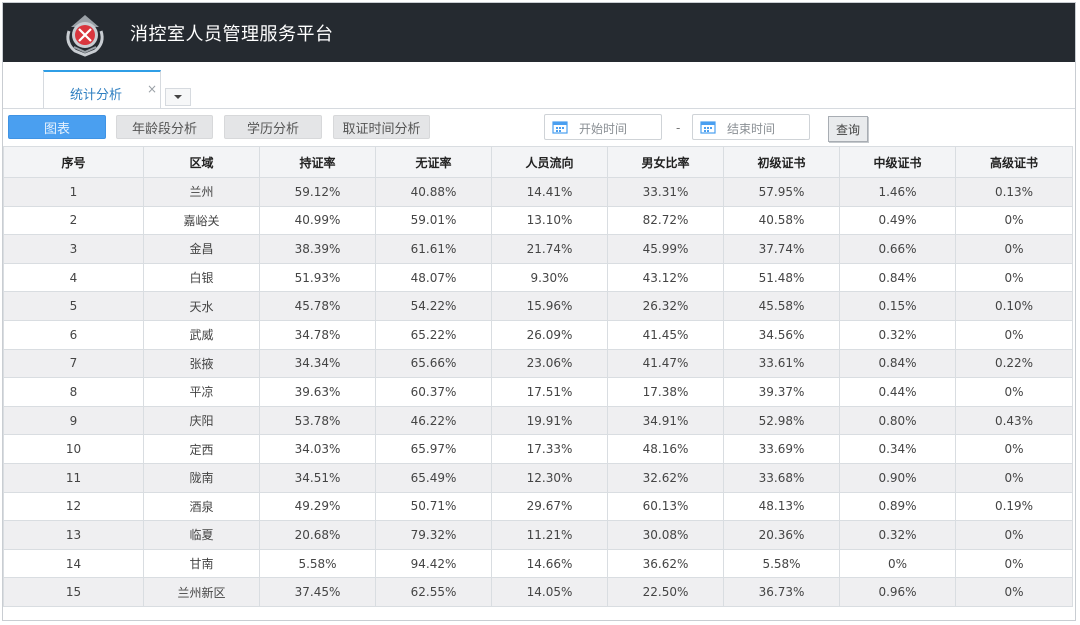 This screenshot has width=1080, height=625. What do you see at coordinates (781, 249) in the screenshot?
I see `table-cell: 37.74%` at bounding box center [781, 249].